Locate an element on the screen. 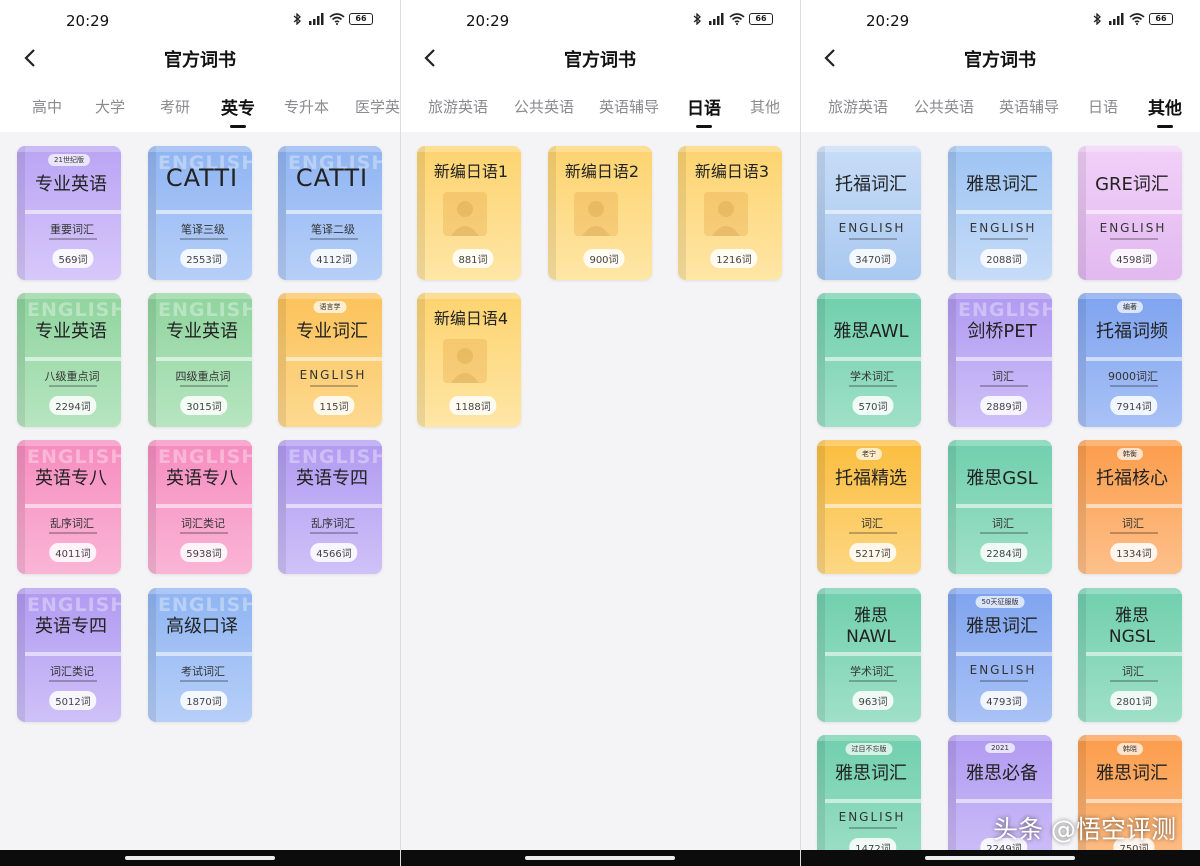 This screenshot has width=1200, height=866. word-book-card: 2021雅思必备2249词 is located at coordinates (1000, 800).